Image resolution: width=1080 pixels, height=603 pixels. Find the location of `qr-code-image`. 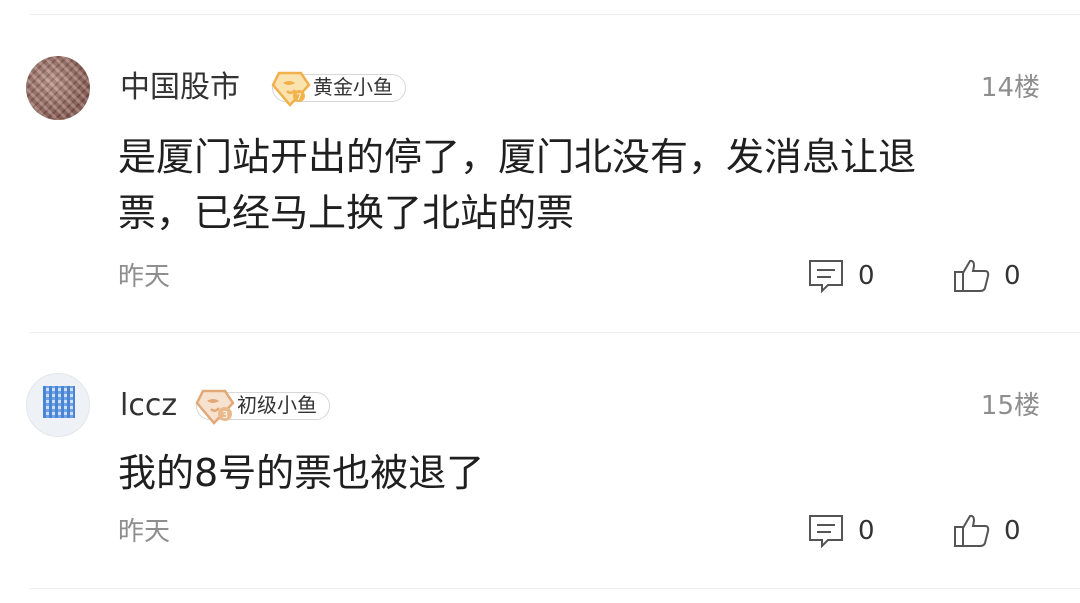

qr-code-image is located at coordinates (59, 402).